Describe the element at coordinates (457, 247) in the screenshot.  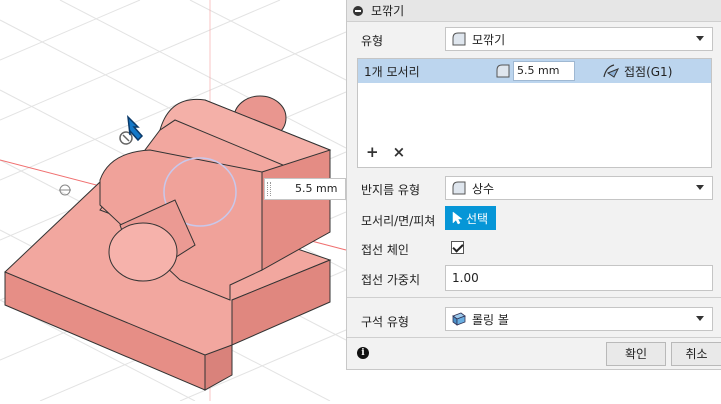
I see `tangent-chain-checkbox` at that location.